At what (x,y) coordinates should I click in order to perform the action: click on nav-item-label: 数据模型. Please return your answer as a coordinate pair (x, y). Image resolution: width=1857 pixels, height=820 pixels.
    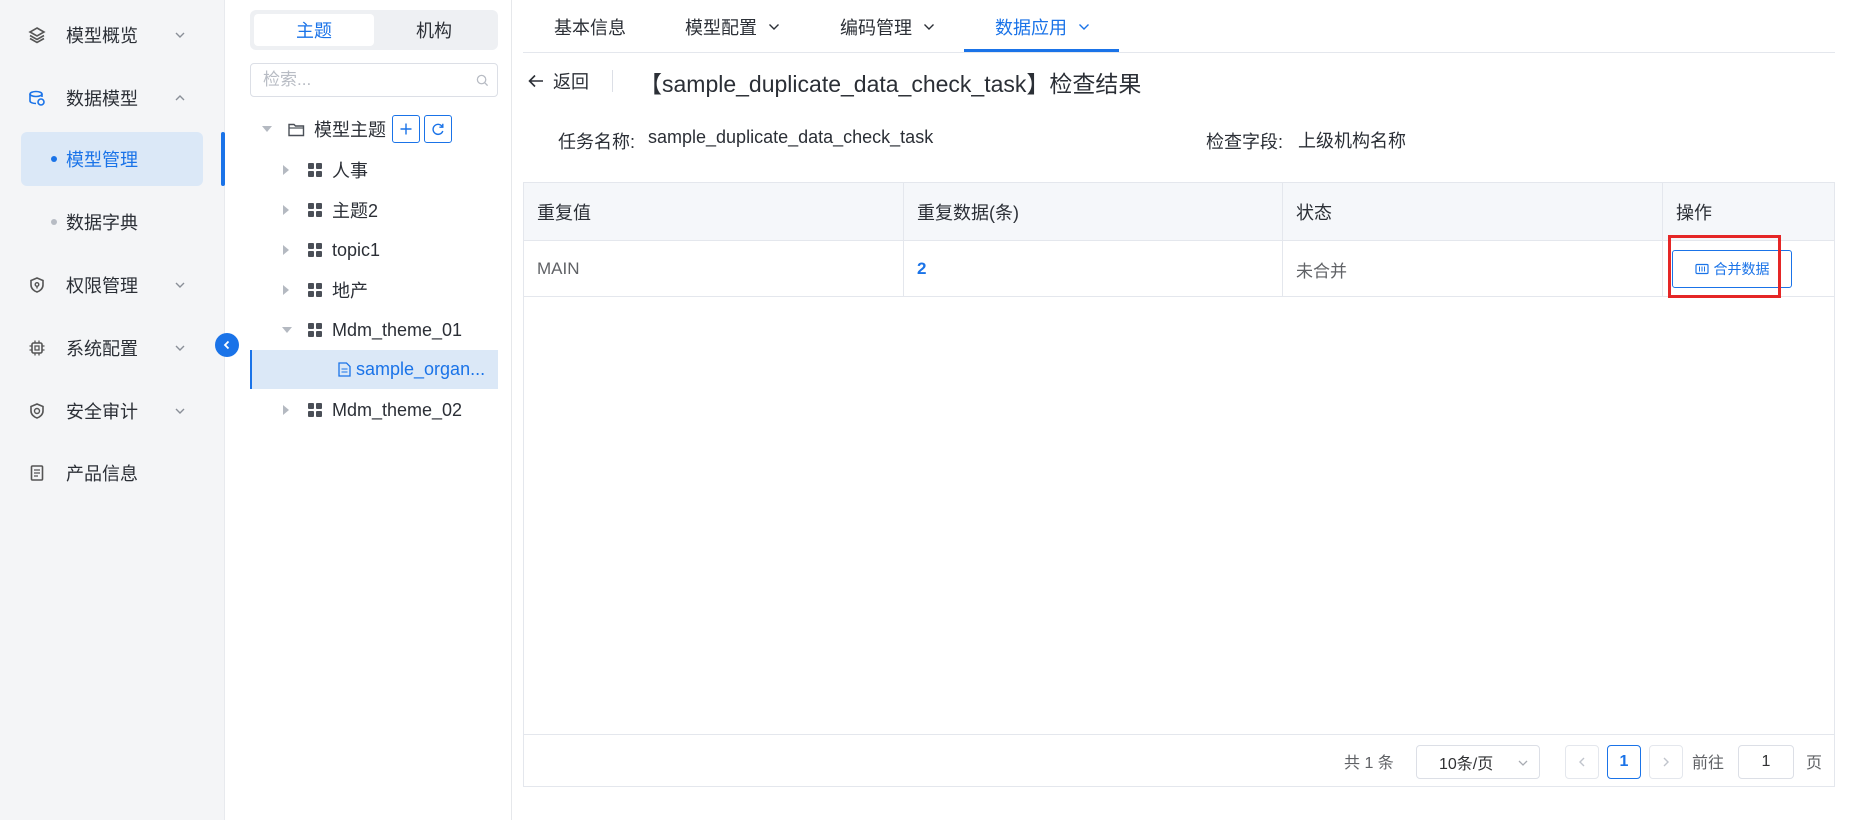
    Looking at the image, I should click on (102, 99).